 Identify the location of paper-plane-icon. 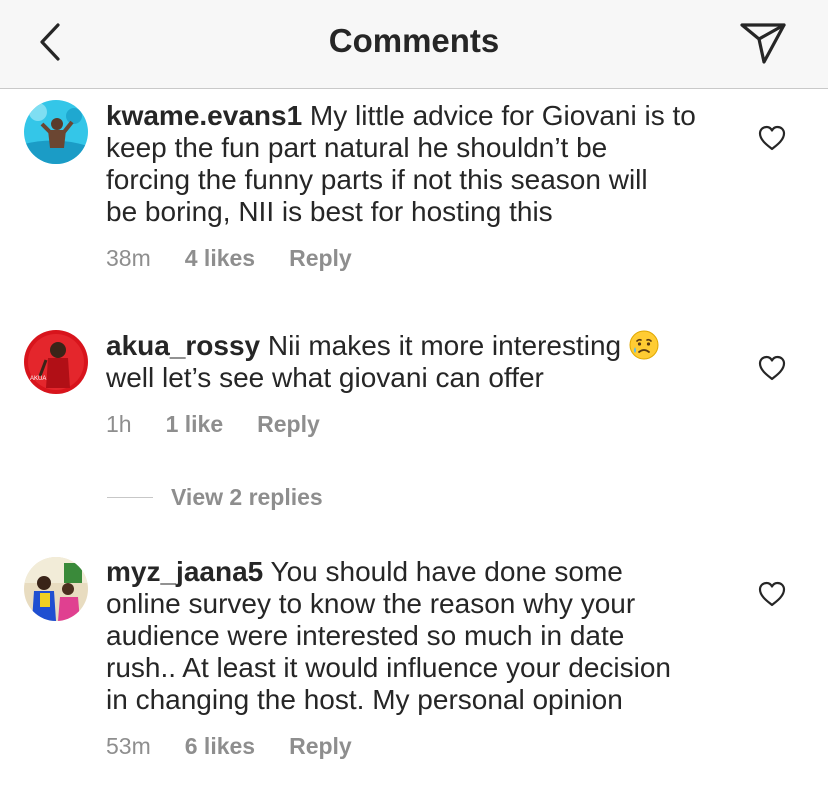
(763, 43).